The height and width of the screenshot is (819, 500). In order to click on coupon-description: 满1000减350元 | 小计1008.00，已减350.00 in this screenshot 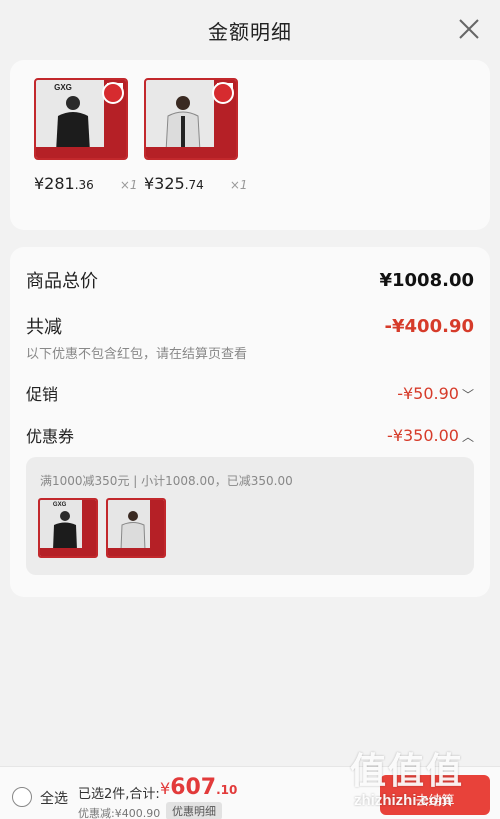, I will do `click(166, 481)`.